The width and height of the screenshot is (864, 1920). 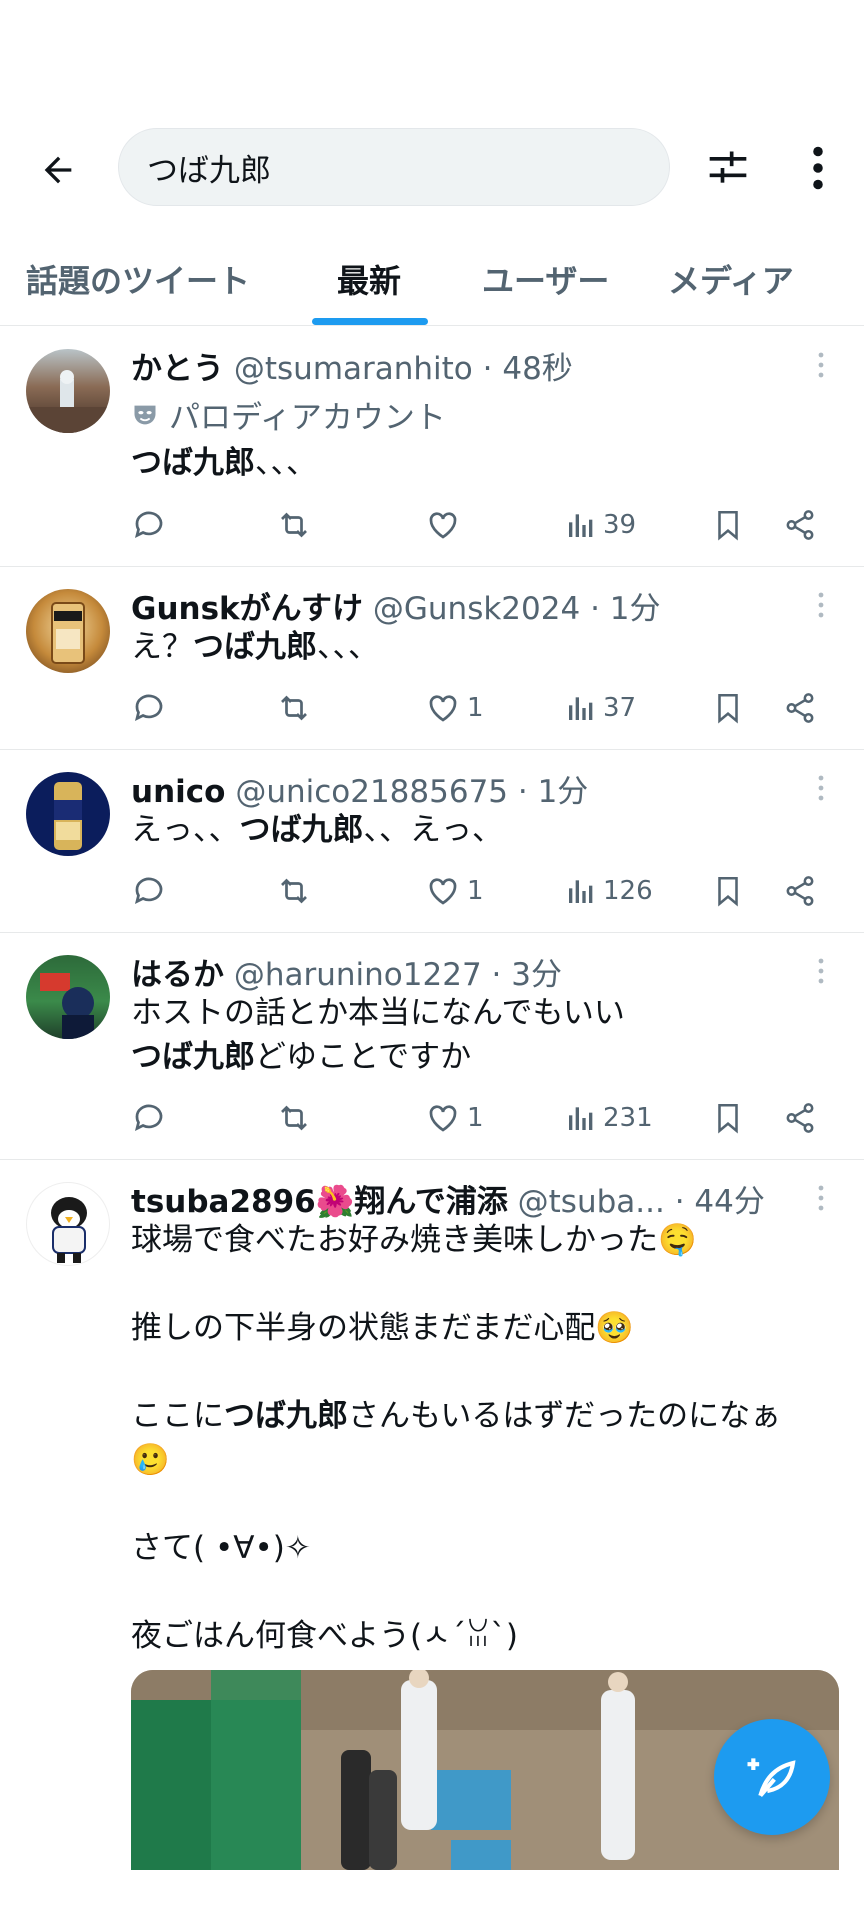 What do you see at coordinates (177, 369) in the screenshot?
I see `display-name: かとう` at bounding box center [177, 369].